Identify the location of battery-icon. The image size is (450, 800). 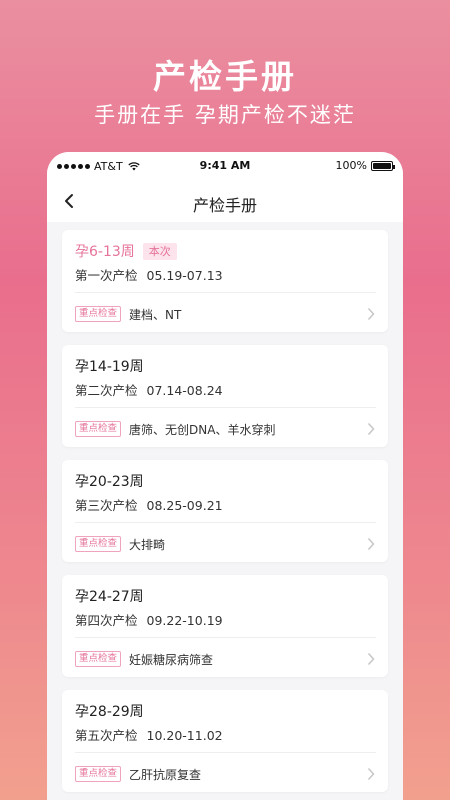
(383, 165).